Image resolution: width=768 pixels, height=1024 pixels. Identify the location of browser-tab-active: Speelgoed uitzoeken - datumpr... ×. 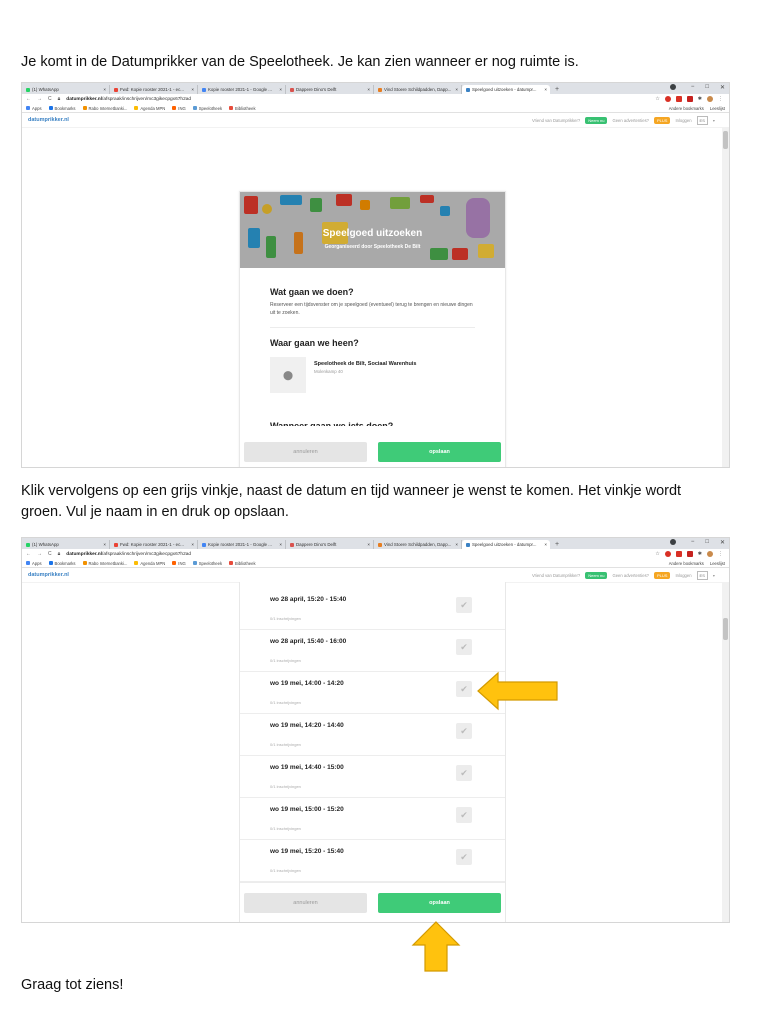
(506, 89).